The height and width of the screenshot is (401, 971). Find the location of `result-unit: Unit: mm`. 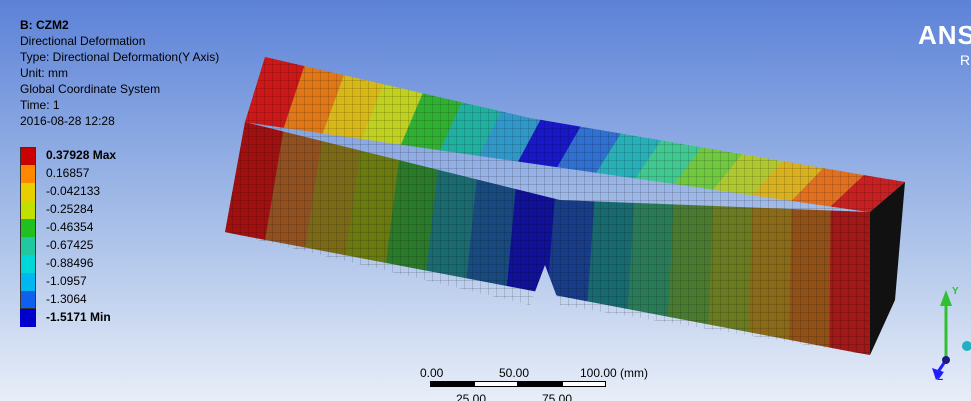

result-unit: Unit: mm is located at coordinates (44, 73).